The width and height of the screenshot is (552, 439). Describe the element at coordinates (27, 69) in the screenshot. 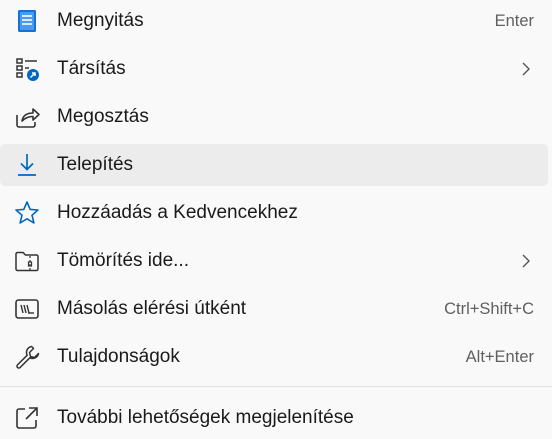

I see `associate-icon` at that location.